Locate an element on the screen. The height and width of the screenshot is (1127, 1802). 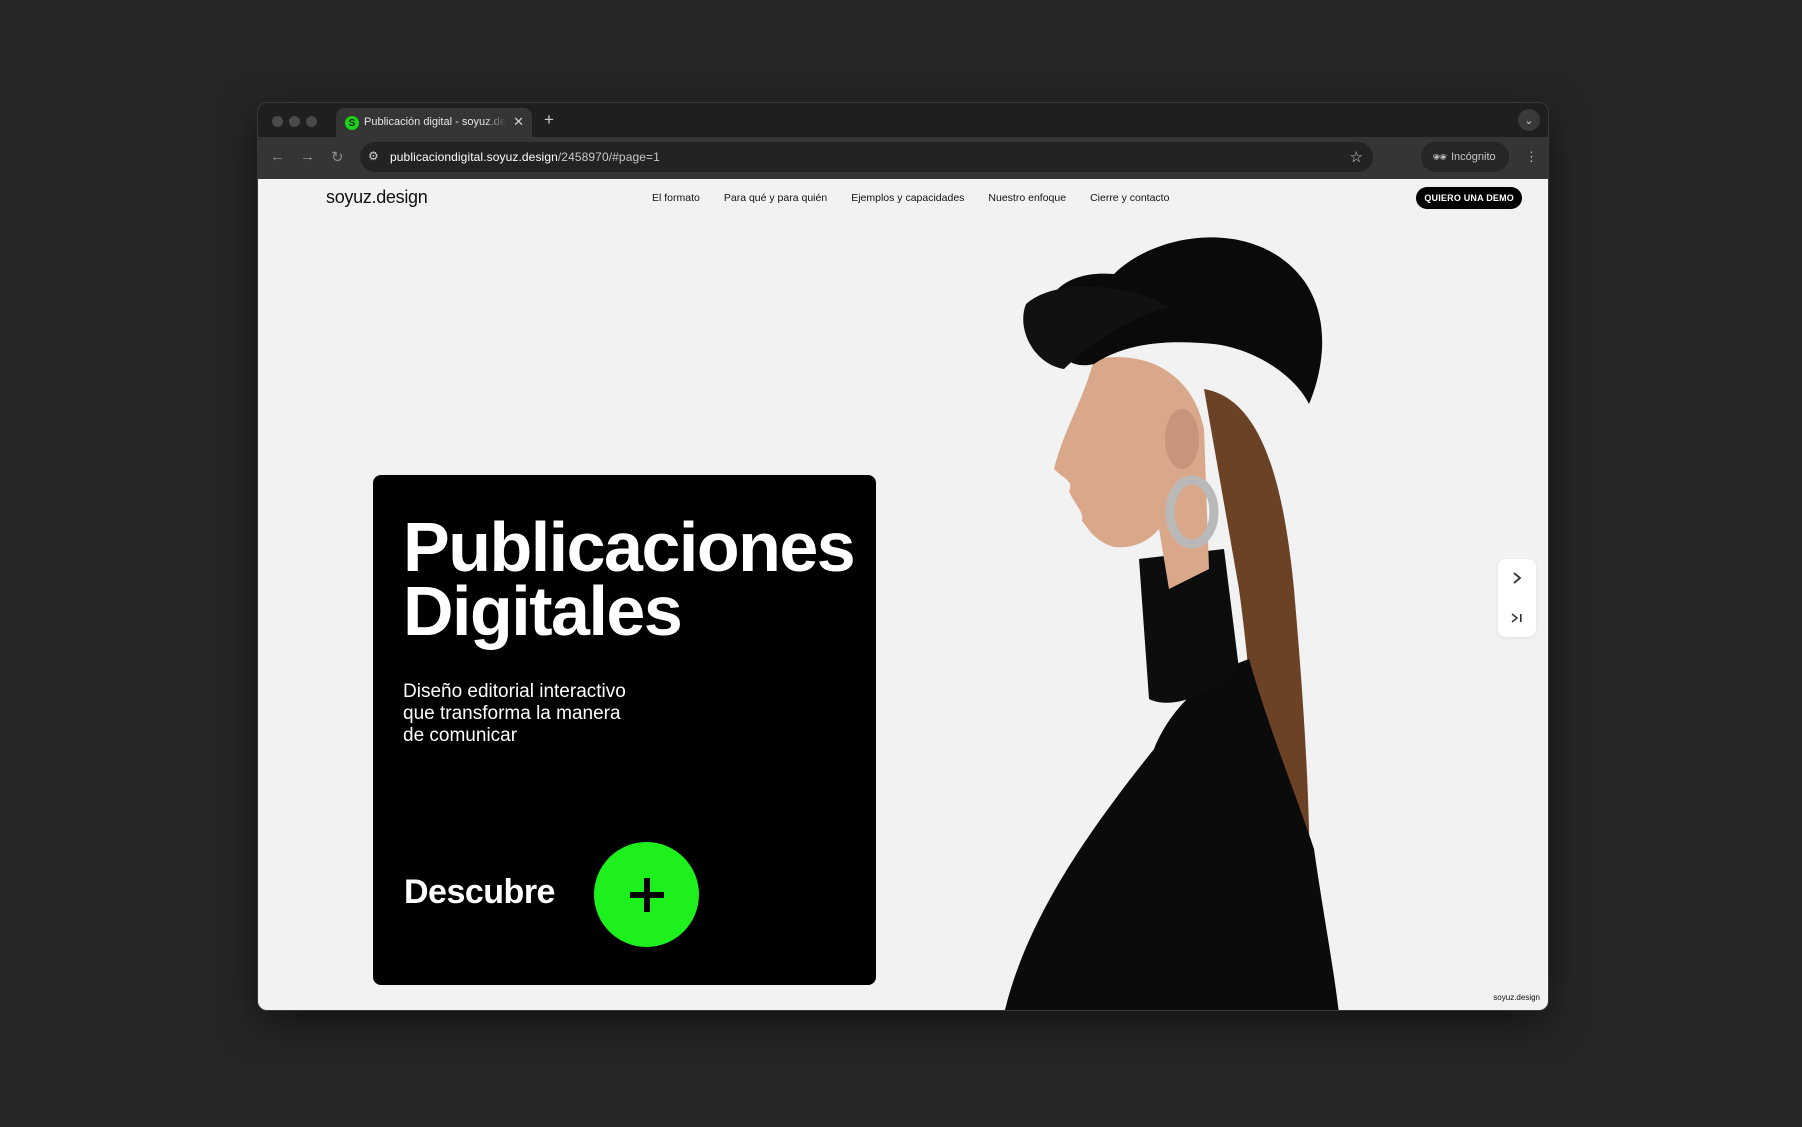
active-tab: S Publicación digital - soyuz.design ✕ is located at coordinates (434, 122).